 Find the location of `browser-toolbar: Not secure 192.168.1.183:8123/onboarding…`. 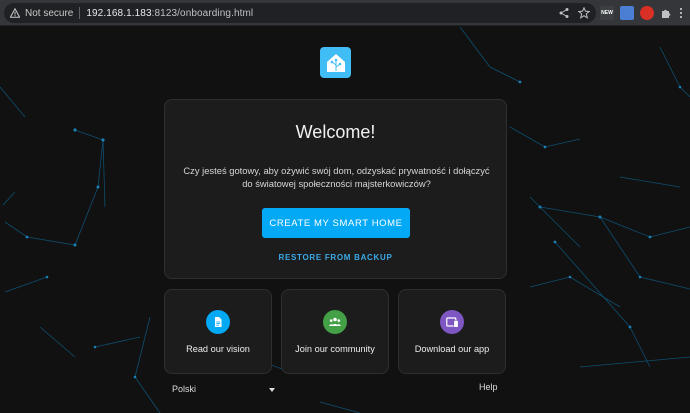

browser-toolbar: Not secure 192.168.1.183:8123/onboarding… is located at coordinates (345, 13).